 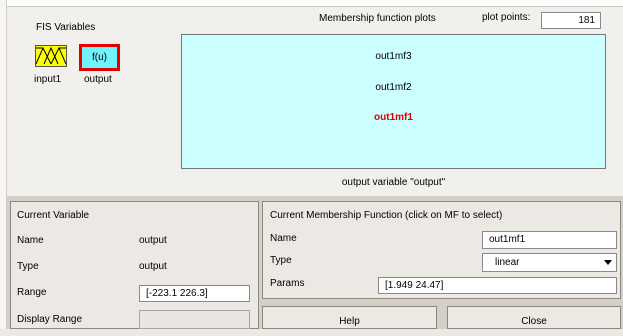 What do you see at coordinates (497, 285) in the screenshot?
I see `cmf-params-input: [1.949 24.47]` at bounding box center [497, 285].